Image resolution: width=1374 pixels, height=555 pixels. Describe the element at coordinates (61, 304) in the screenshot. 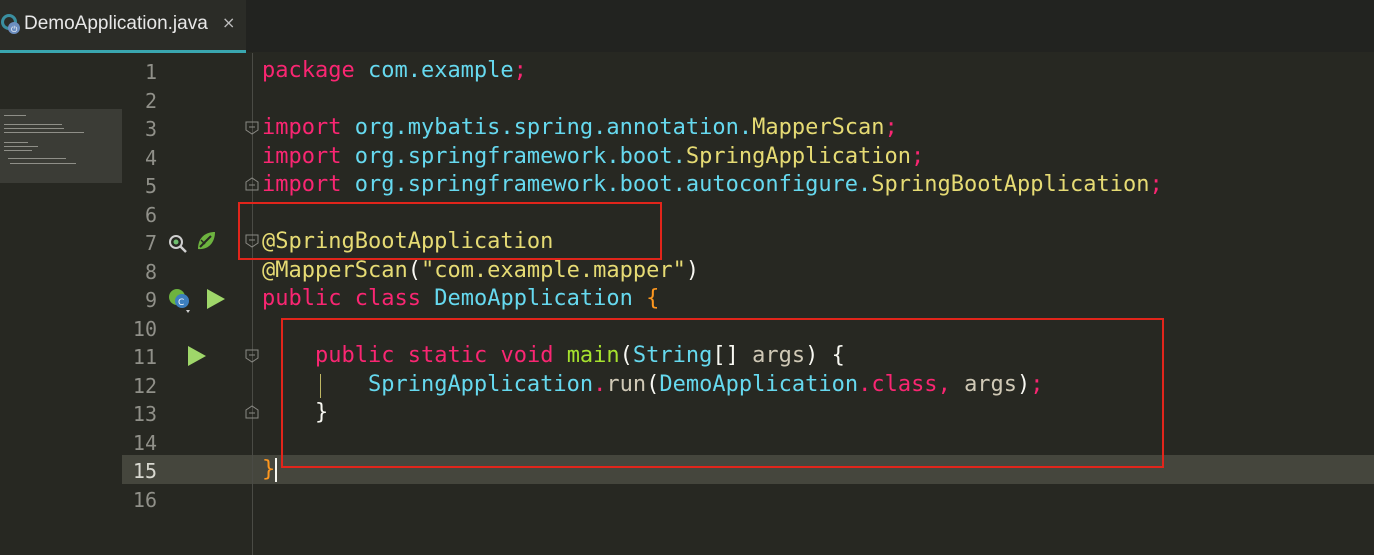

I see `structure-panel` at that location.